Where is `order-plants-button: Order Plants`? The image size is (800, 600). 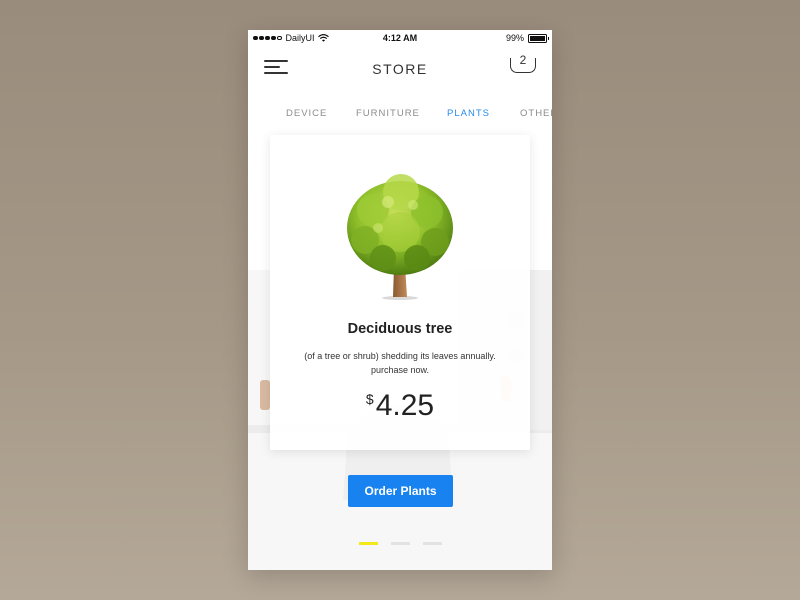
order-plants-button: Order Plants is located at coordinates (400, 491).